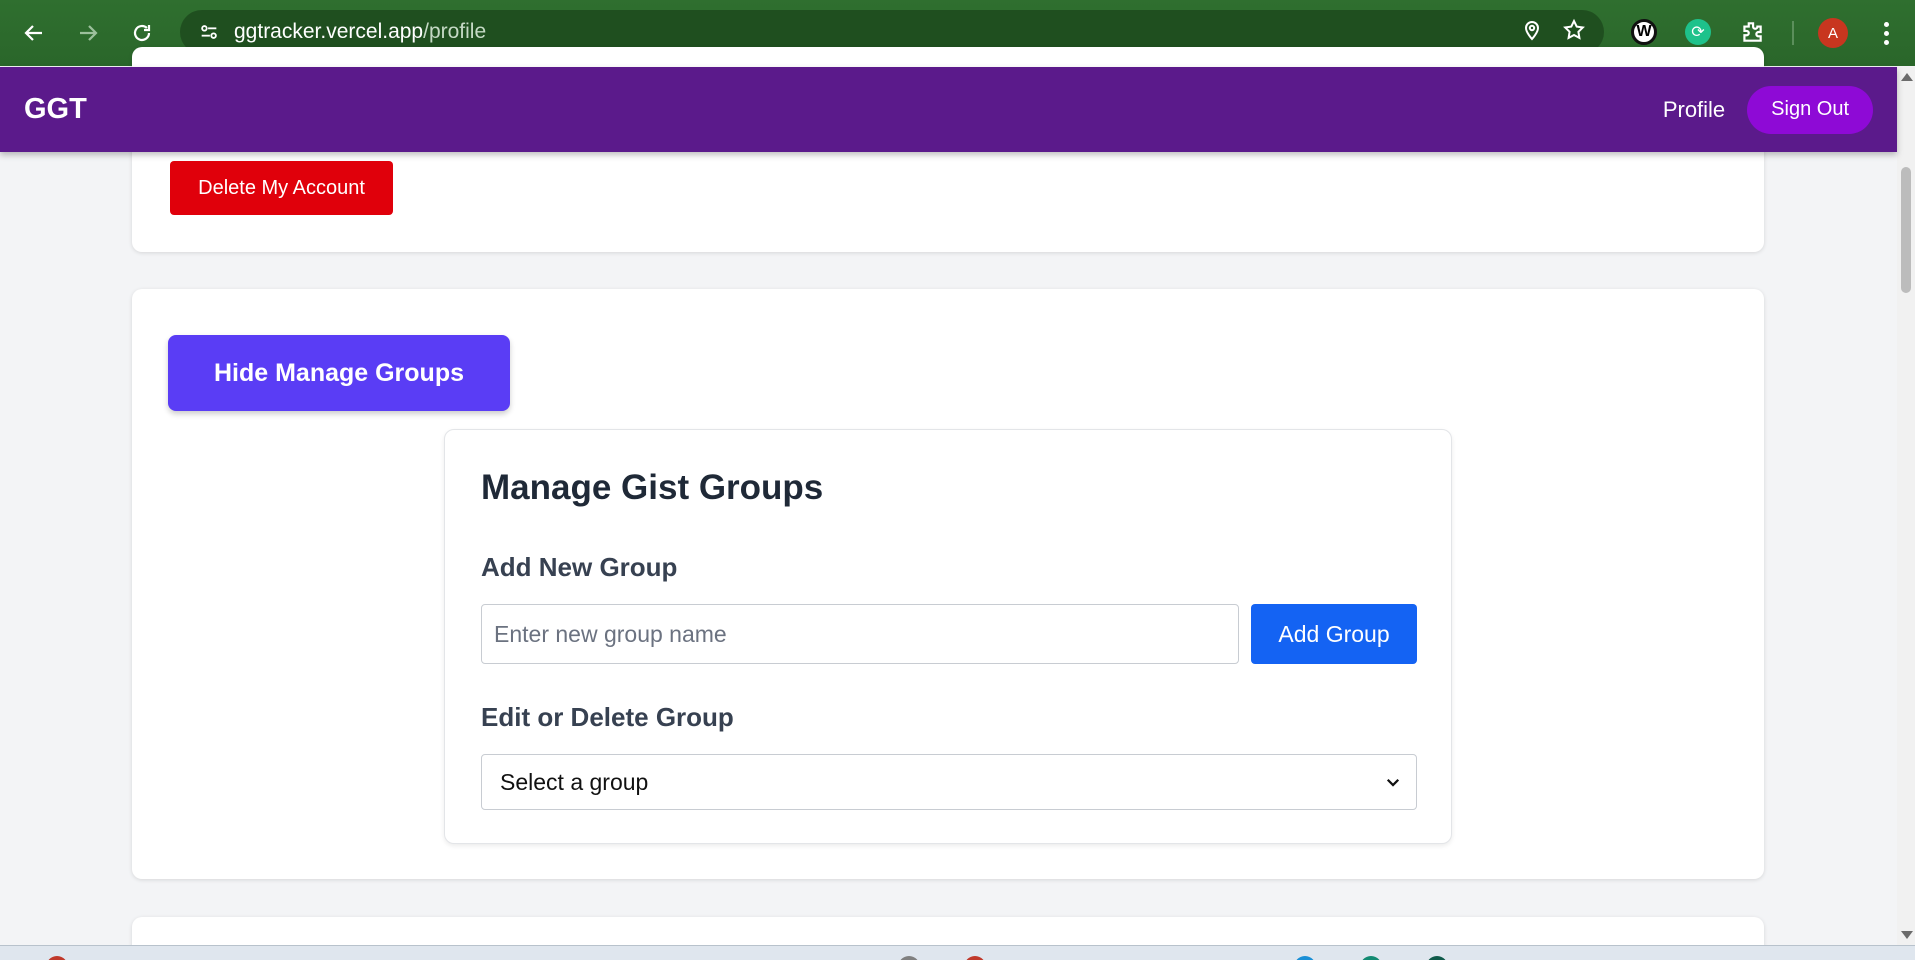  I want to click on brand-logo: GGT, so click(55, 109).